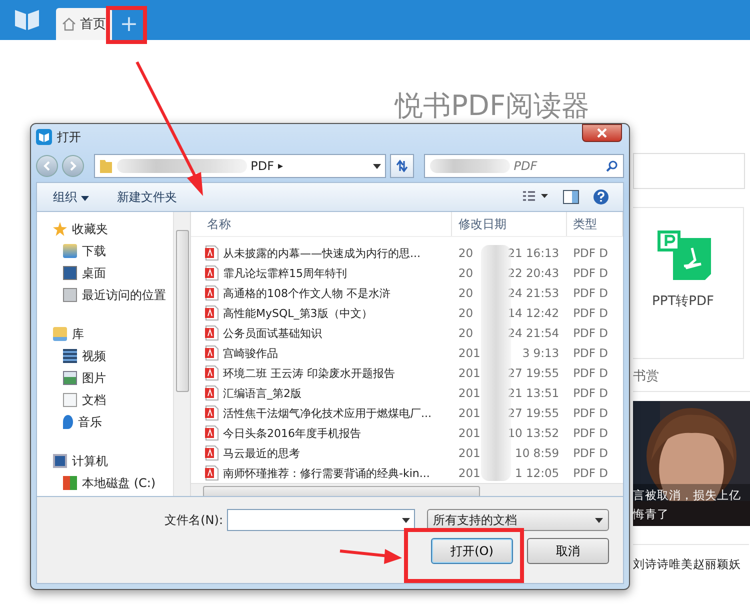 This screenshot has height=611, width=750. Describe the element at coordinates (534, 273) in the screenshot. I see `date-cell: 22 20:43` at that location.